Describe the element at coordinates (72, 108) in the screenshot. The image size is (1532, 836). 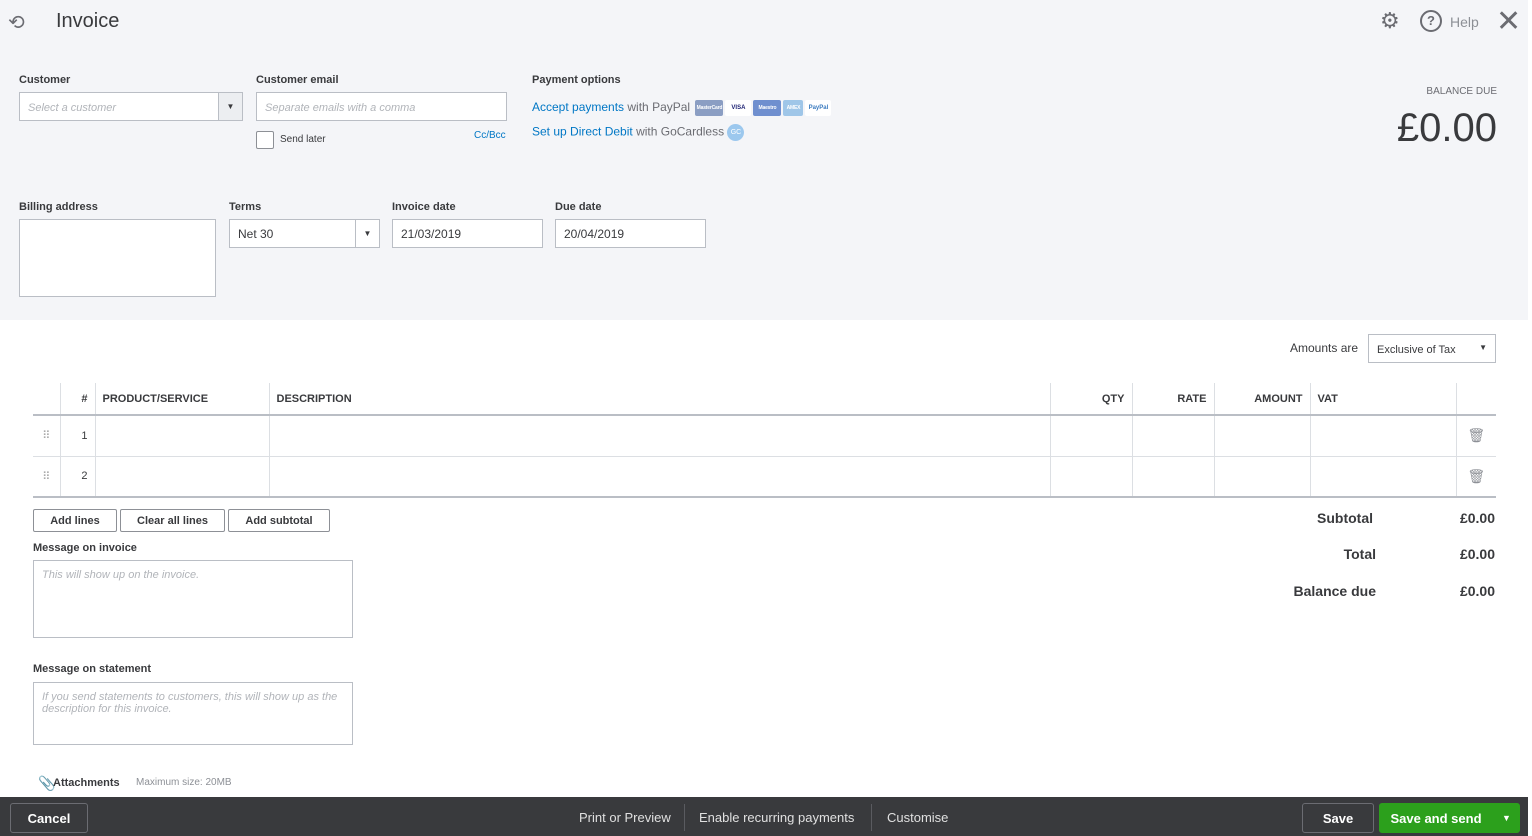
I see `customer-placeholder: Select a customer` at that location.